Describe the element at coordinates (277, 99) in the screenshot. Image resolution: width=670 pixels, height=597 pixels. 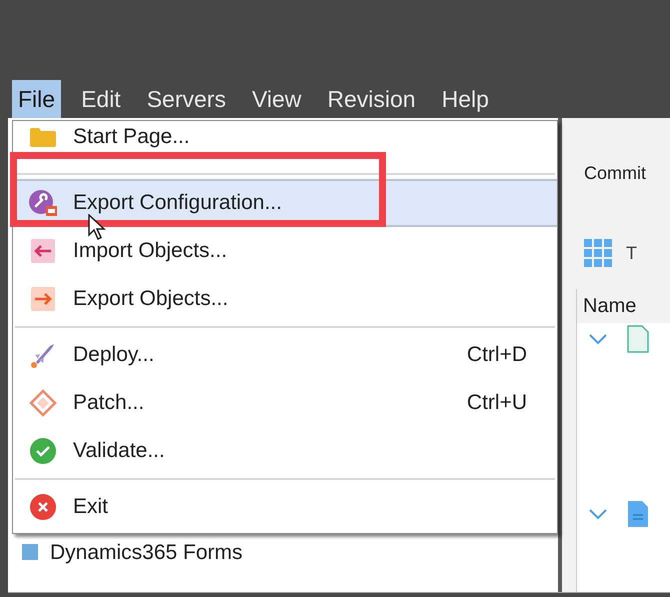
I see `menu-bar-item: View` at that location.